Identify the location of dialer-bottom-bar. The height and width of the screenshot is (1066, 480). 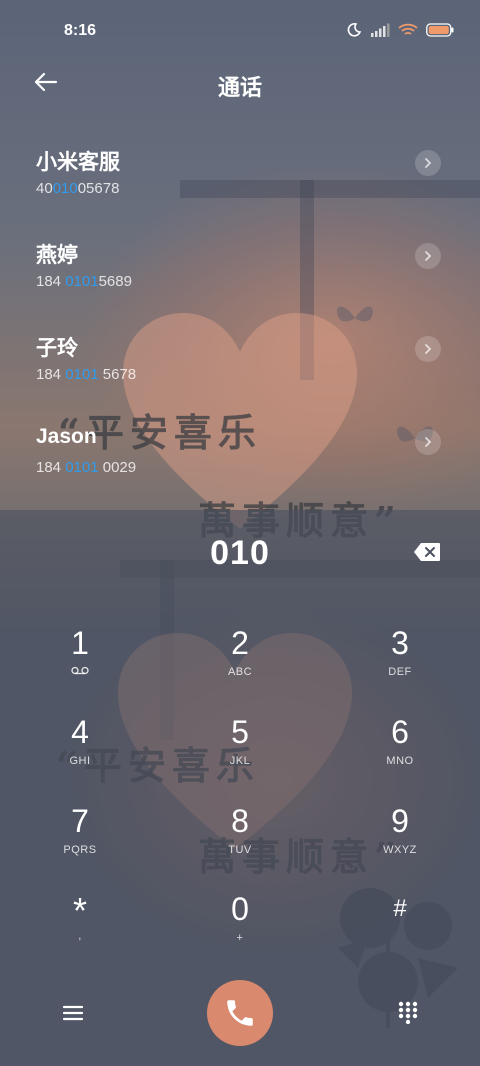
(240, 1015).